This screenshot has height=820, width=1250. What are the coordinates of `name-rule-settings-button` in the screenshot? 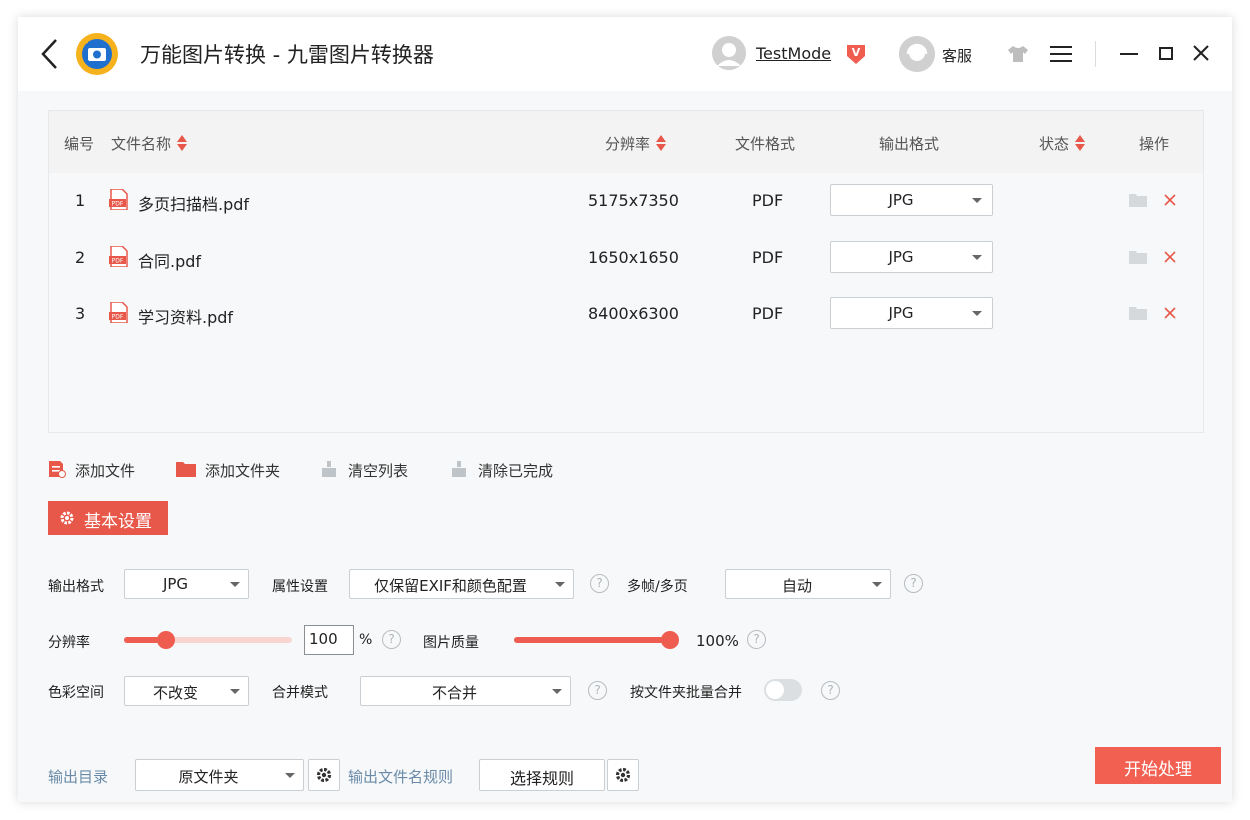 It's located at (623, 775).